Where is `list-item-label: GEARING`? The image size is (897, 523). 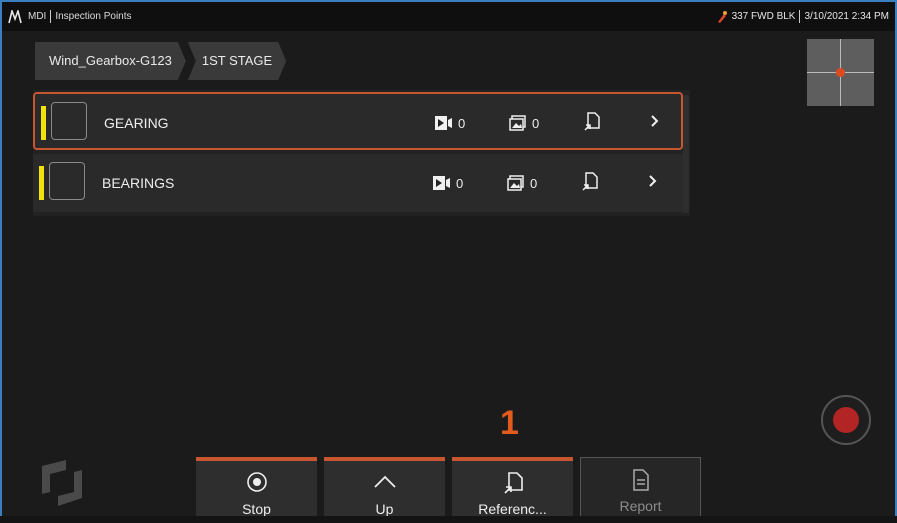 list-item-label: GEARING is located at coordinates (136, 123).